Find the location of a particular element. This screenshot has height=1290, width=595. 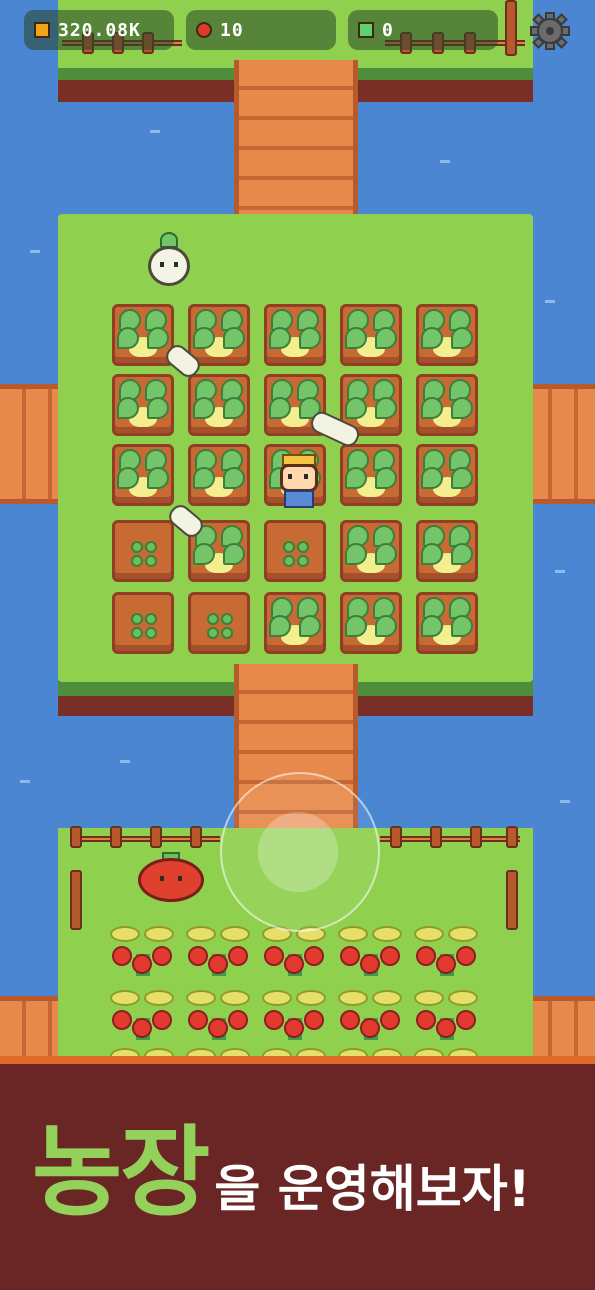

tomato-counter: 10 is located at coordinates (261, 30).